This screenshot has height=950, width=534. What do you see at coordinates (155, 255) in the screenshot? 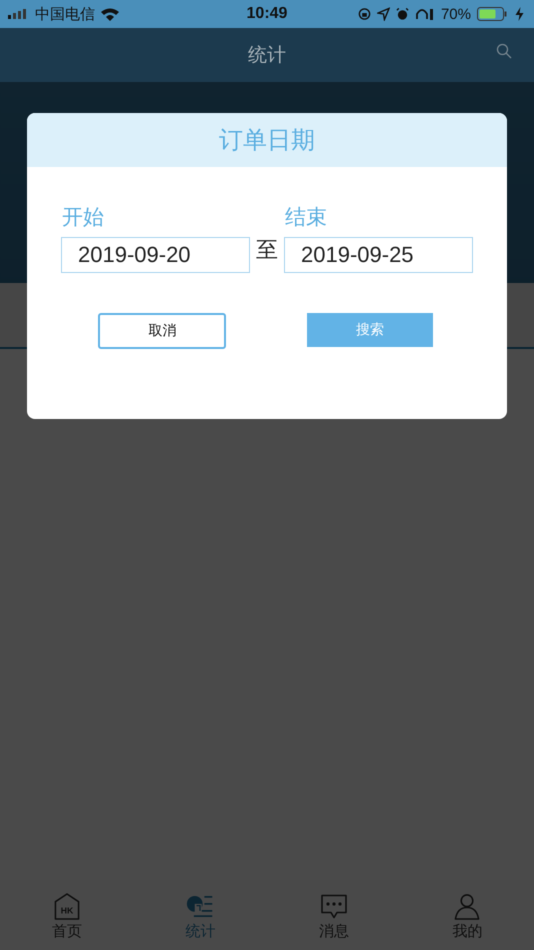
I see `start-date-field: 2019-09-20` at bounding box center [155, 255].